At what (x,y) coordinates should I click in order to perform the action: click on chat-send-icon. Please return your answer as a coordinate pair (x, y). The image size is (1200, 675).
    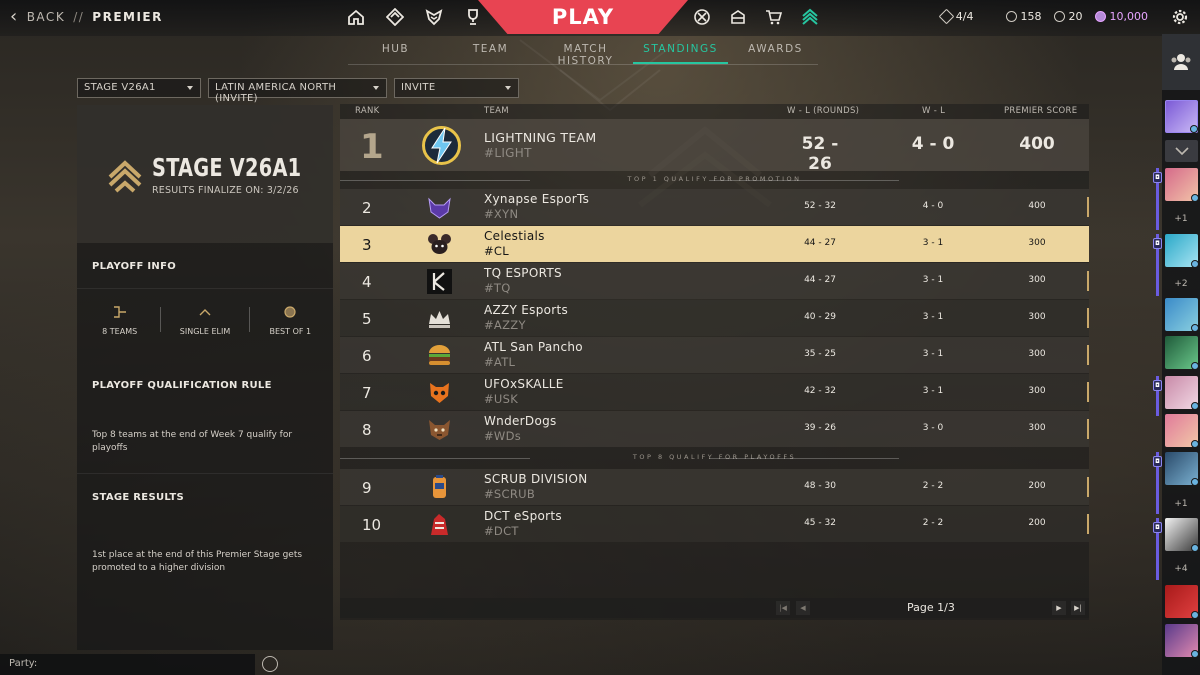
    Looking at the image, I should click on (270, 664).